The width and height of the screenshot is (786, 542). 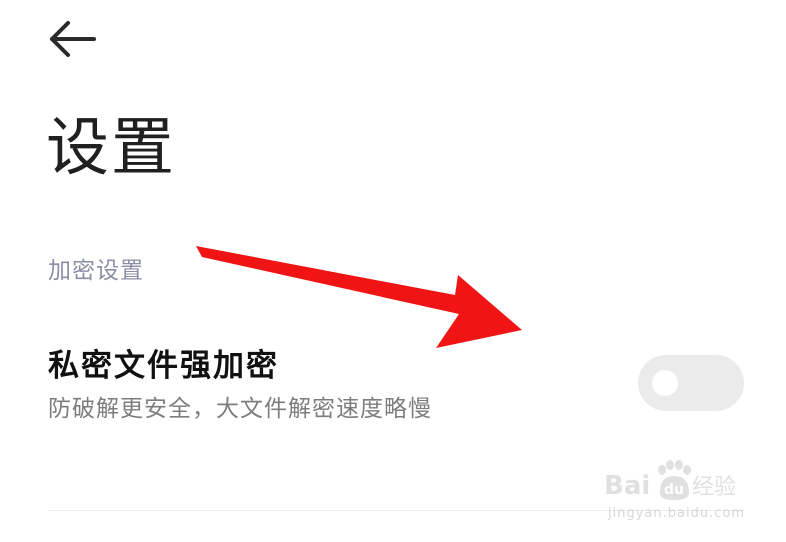 I want to click on baidu-jingyan-logo: Bai du 经验, so click(x=670, y=480).